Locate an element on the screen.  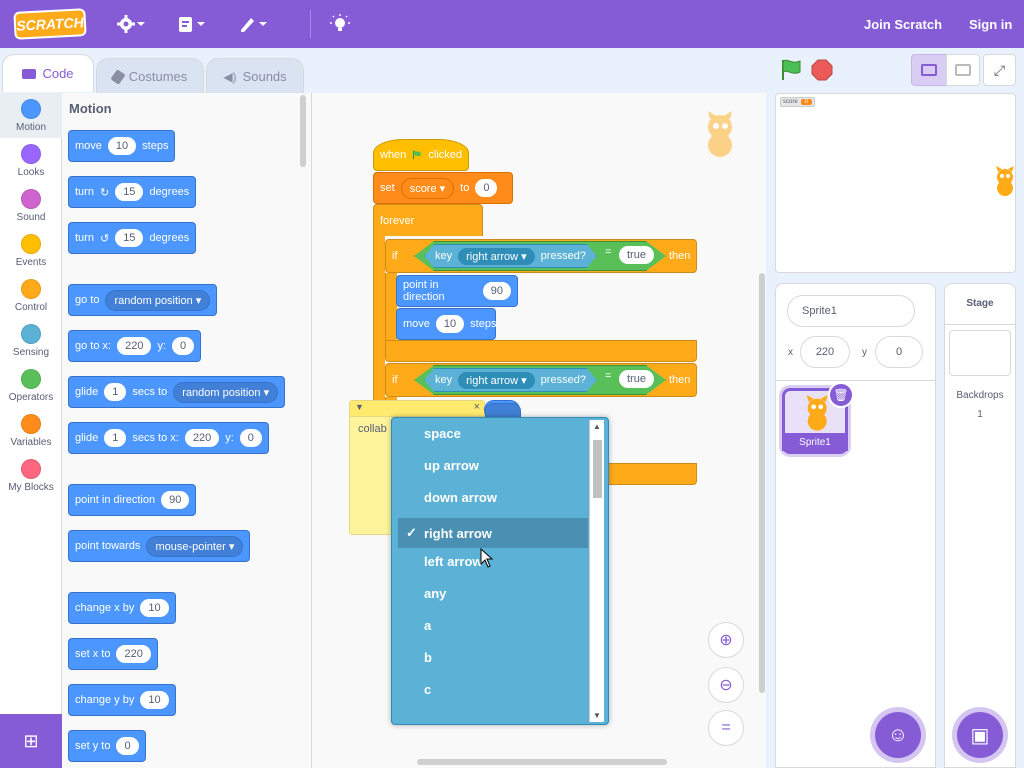
control-dot-icon is located at coordinates (31, 289).